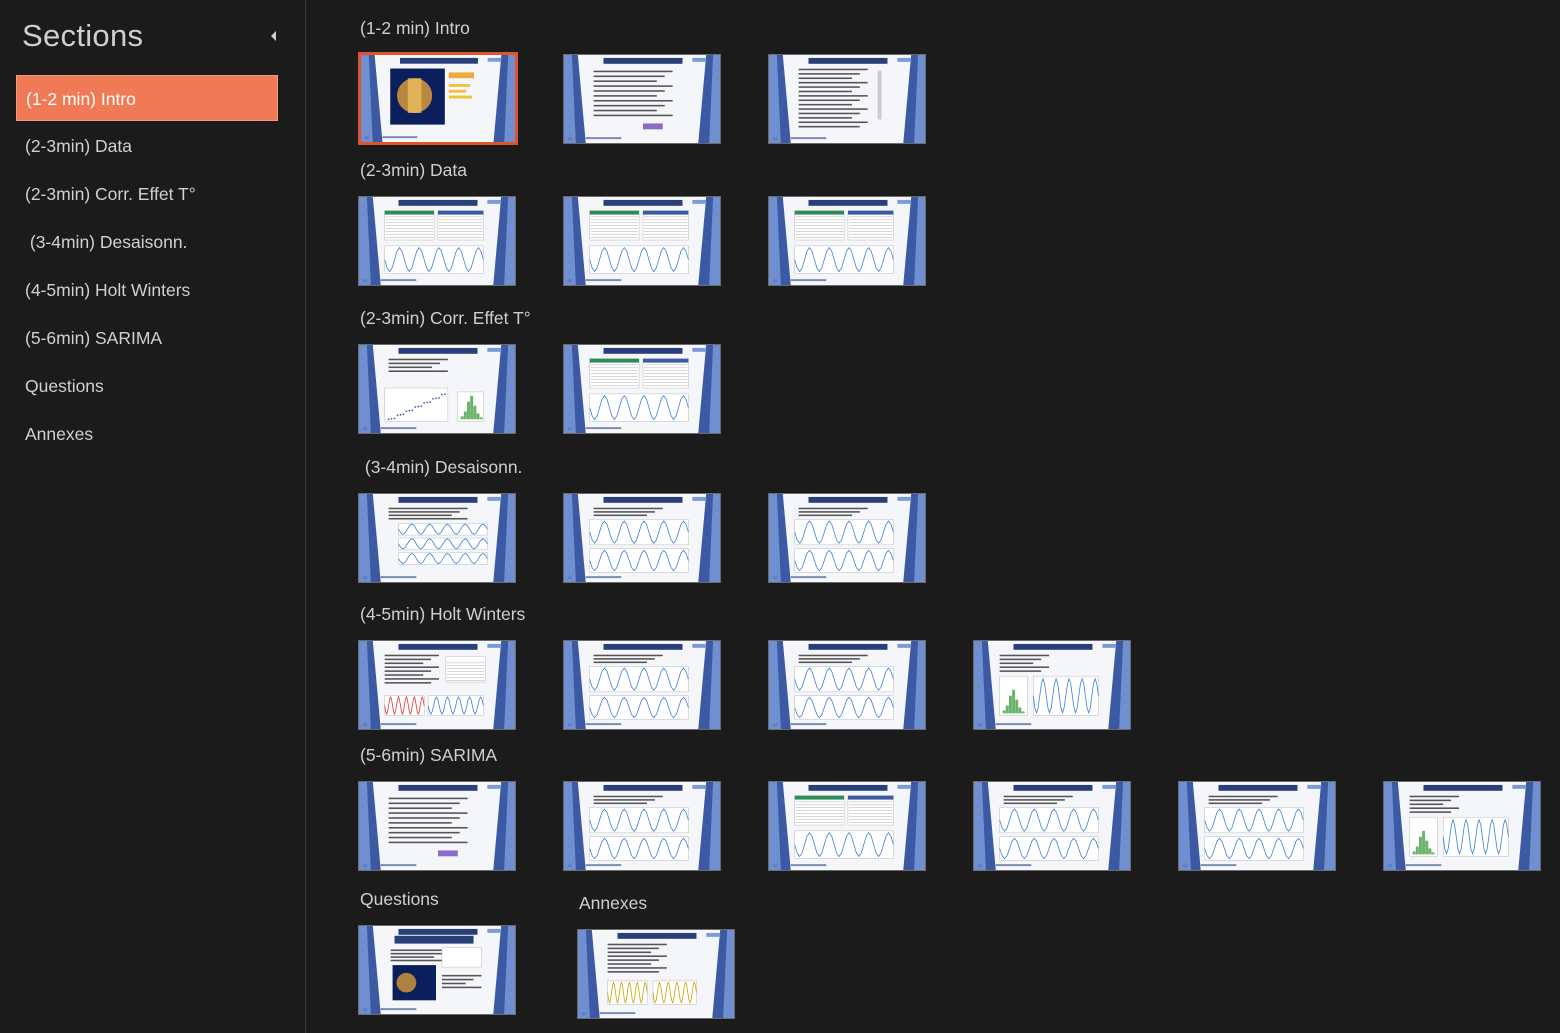 Image resolution: width=1560 pixels, height=1033 pixels. I want to click on sidebar-title: Sections, so click(83, 35).